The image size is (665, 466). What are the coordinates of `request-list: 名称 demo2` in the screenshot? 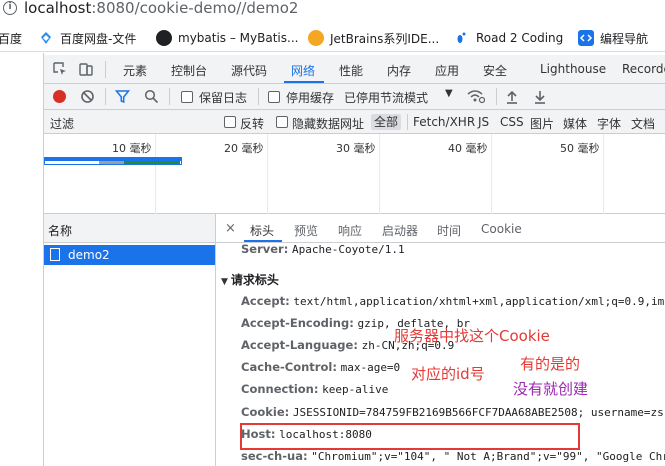 It's located at (130, 340).